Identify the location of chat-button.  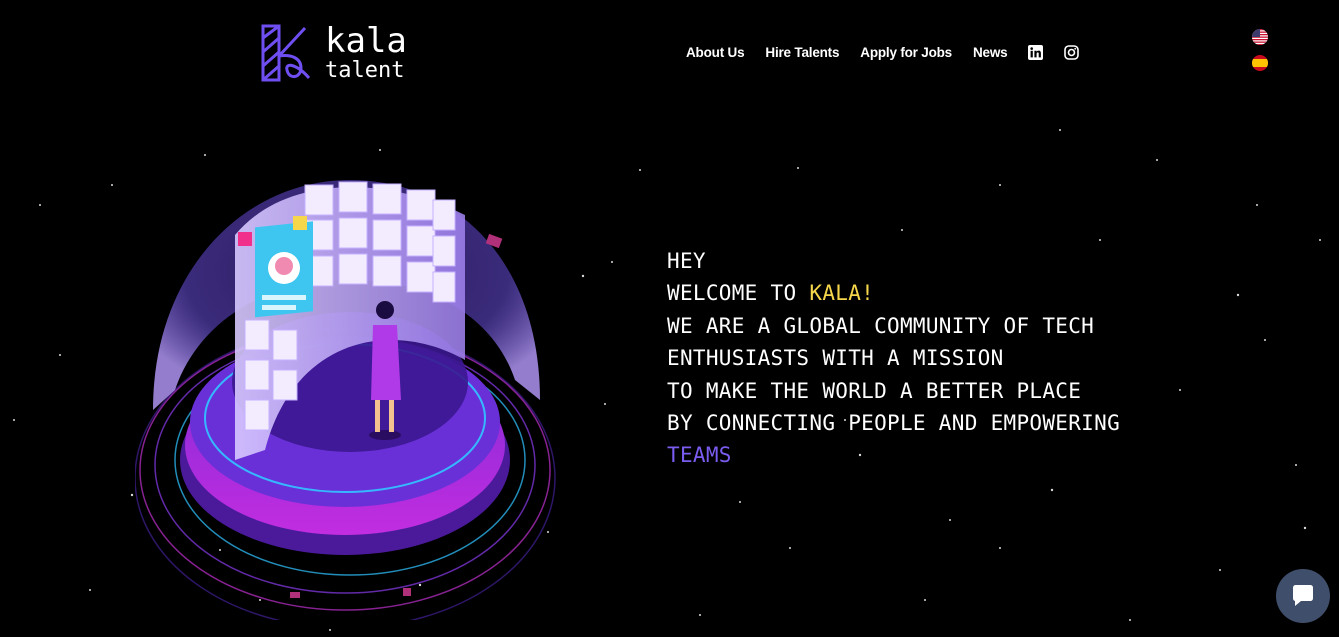
(1303, 596).